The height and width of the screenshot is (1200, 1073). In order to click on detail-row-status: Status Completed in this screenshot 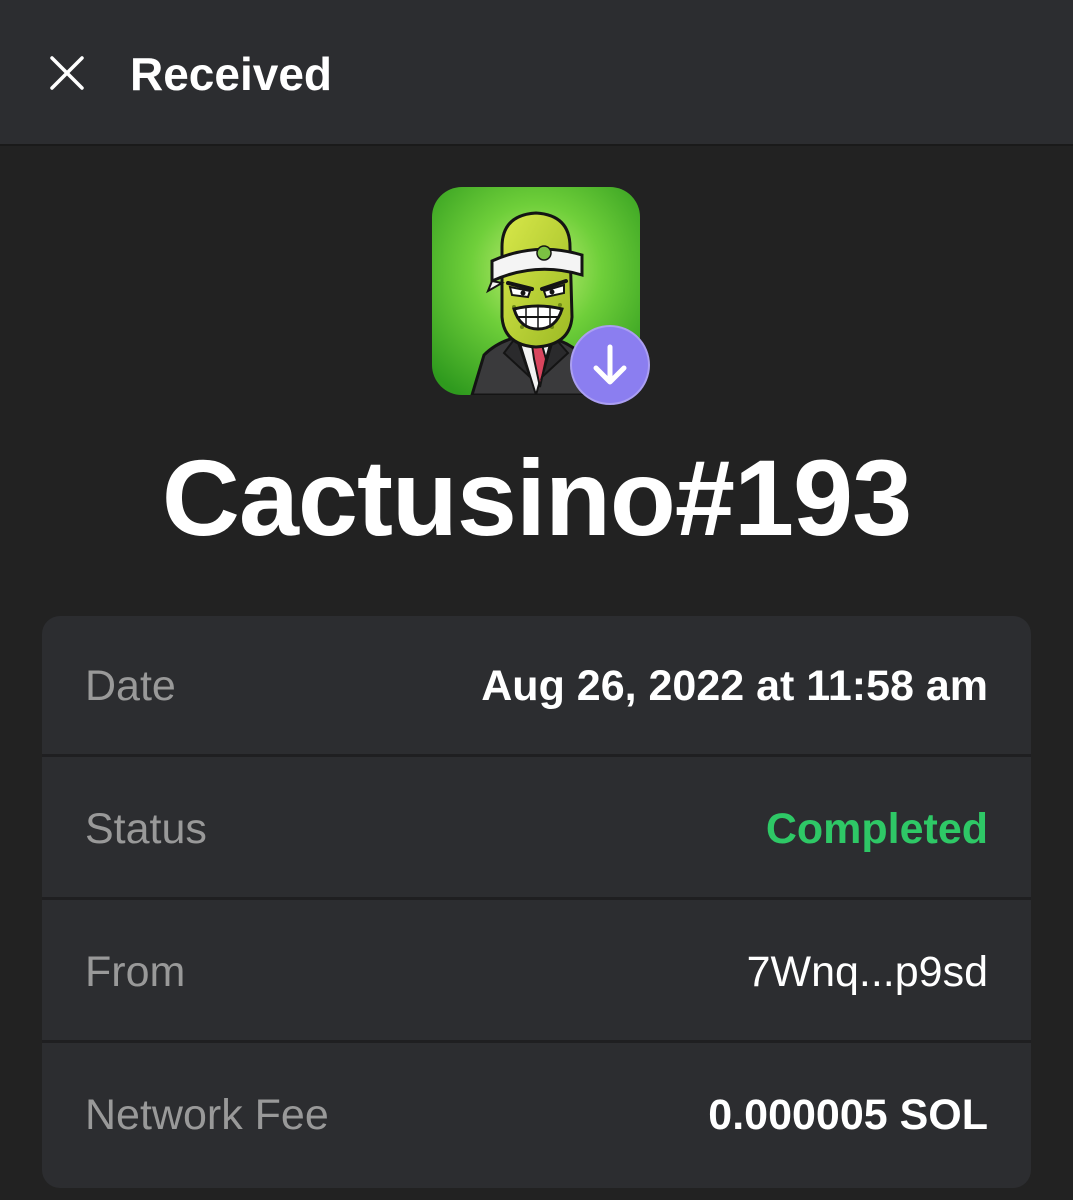, I will do `click(536, 829)`.